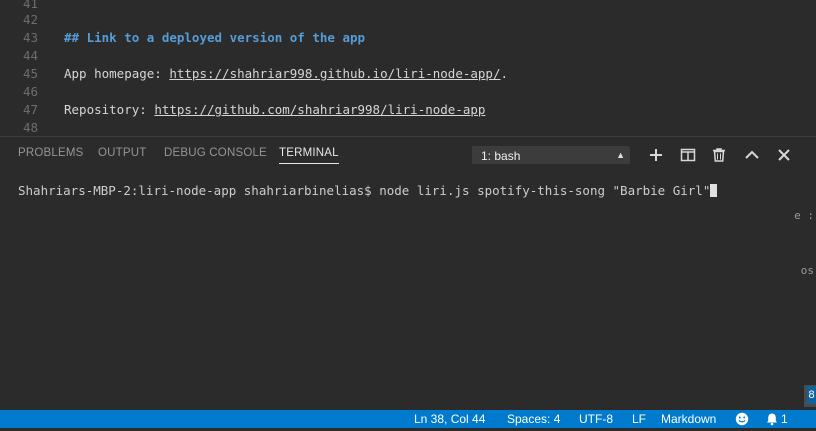  What do you see at coordinates (807, 270) in the screenshot?
I see `edge-fragment: os` at bounding box center [807, 270].